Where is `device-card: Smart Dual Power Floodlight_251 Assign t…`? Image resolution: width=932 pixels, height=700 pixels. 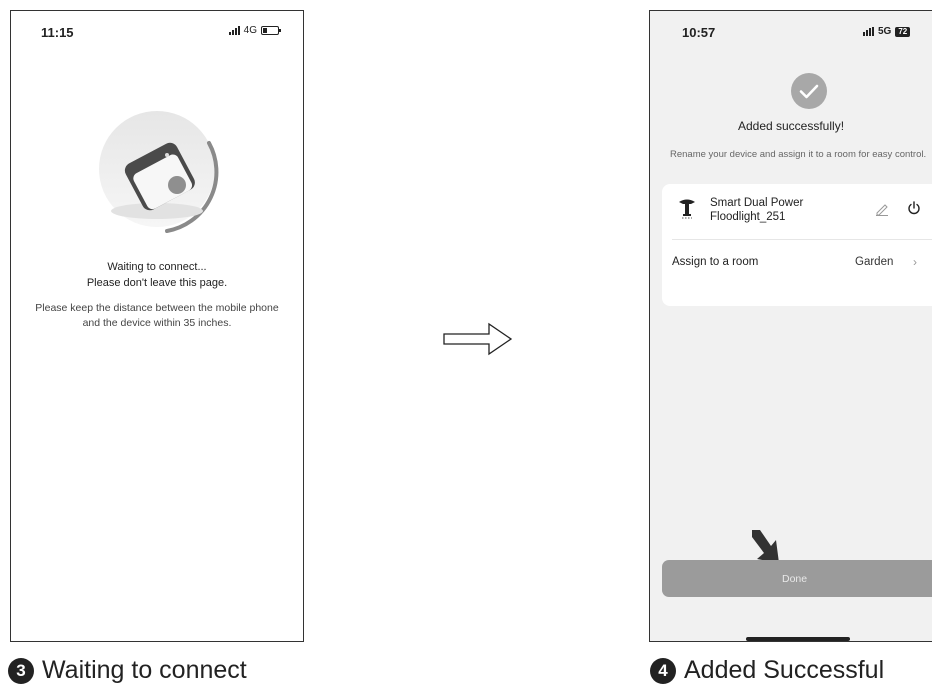
device-card: Smart Dual Power Floodlight_251 Assign t… is located at coordinates (797, 245).